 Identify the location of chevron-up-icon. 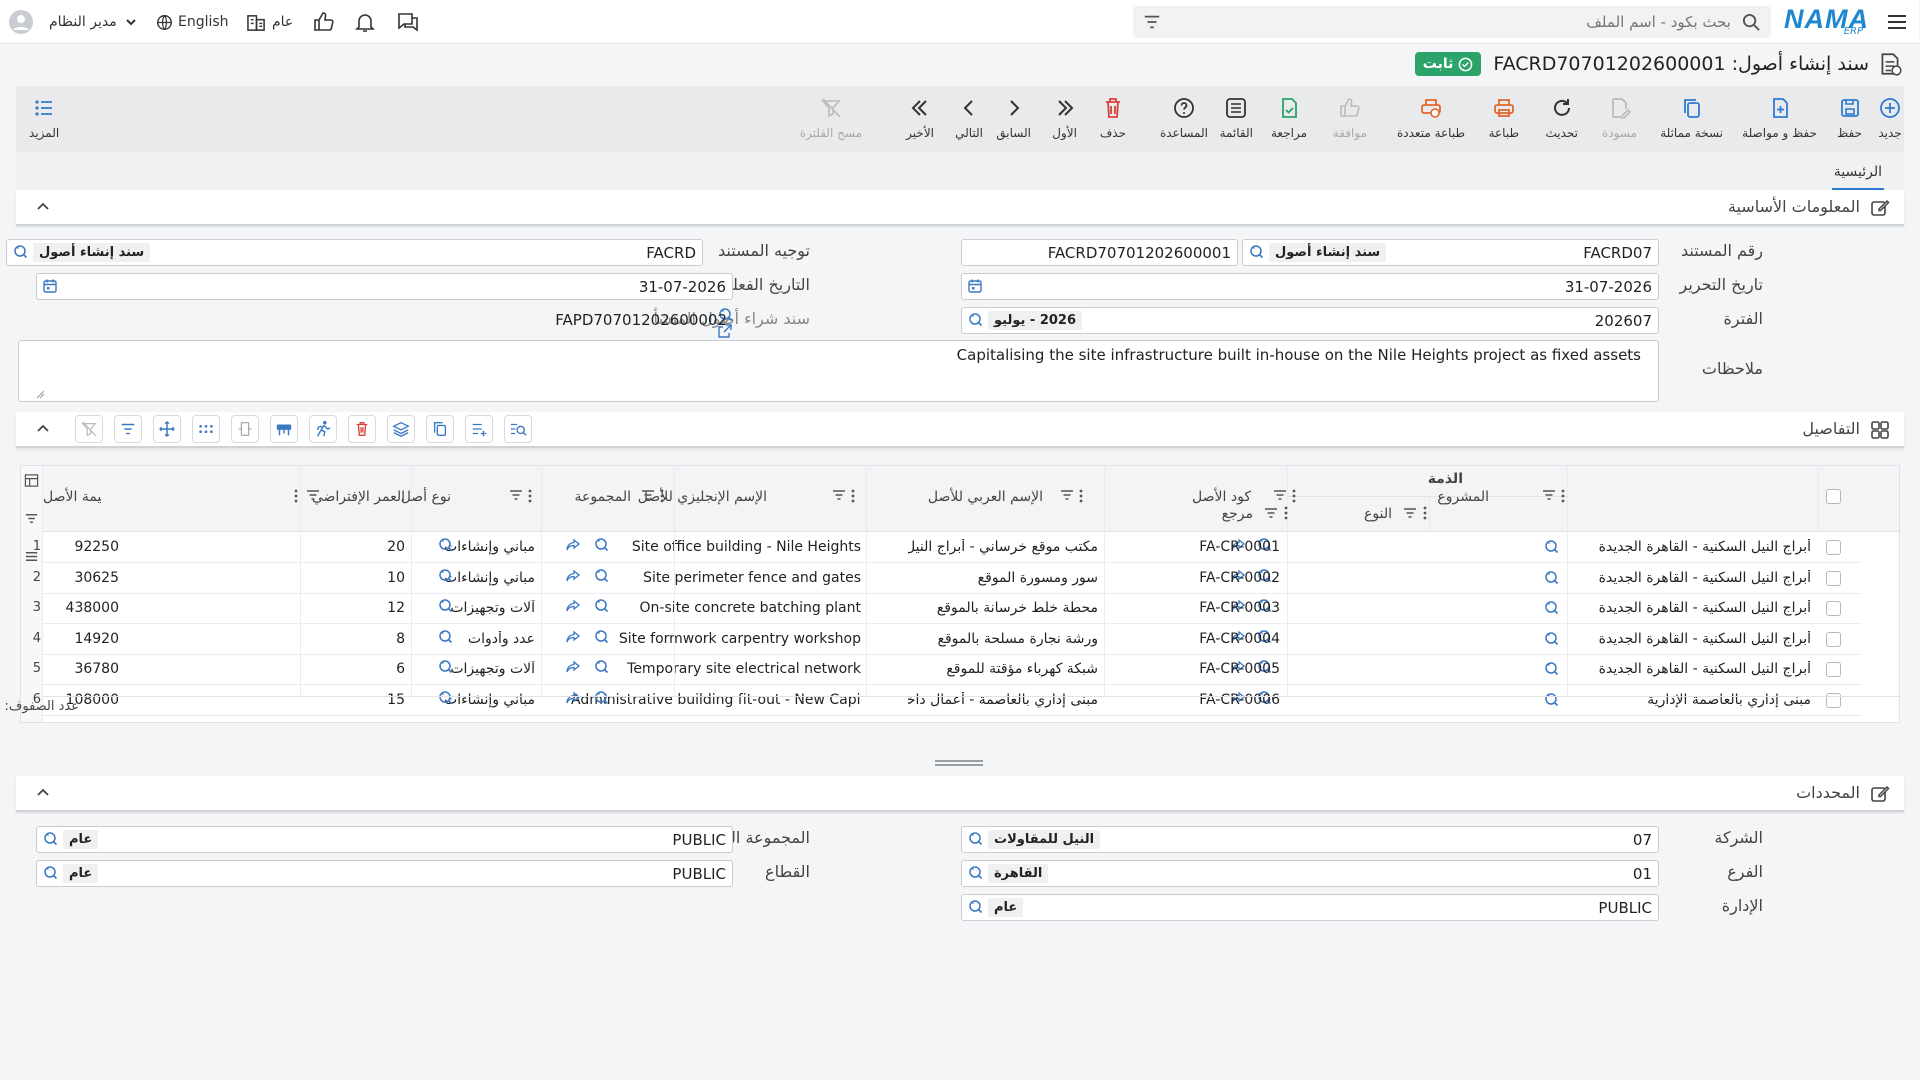
(44, 793).